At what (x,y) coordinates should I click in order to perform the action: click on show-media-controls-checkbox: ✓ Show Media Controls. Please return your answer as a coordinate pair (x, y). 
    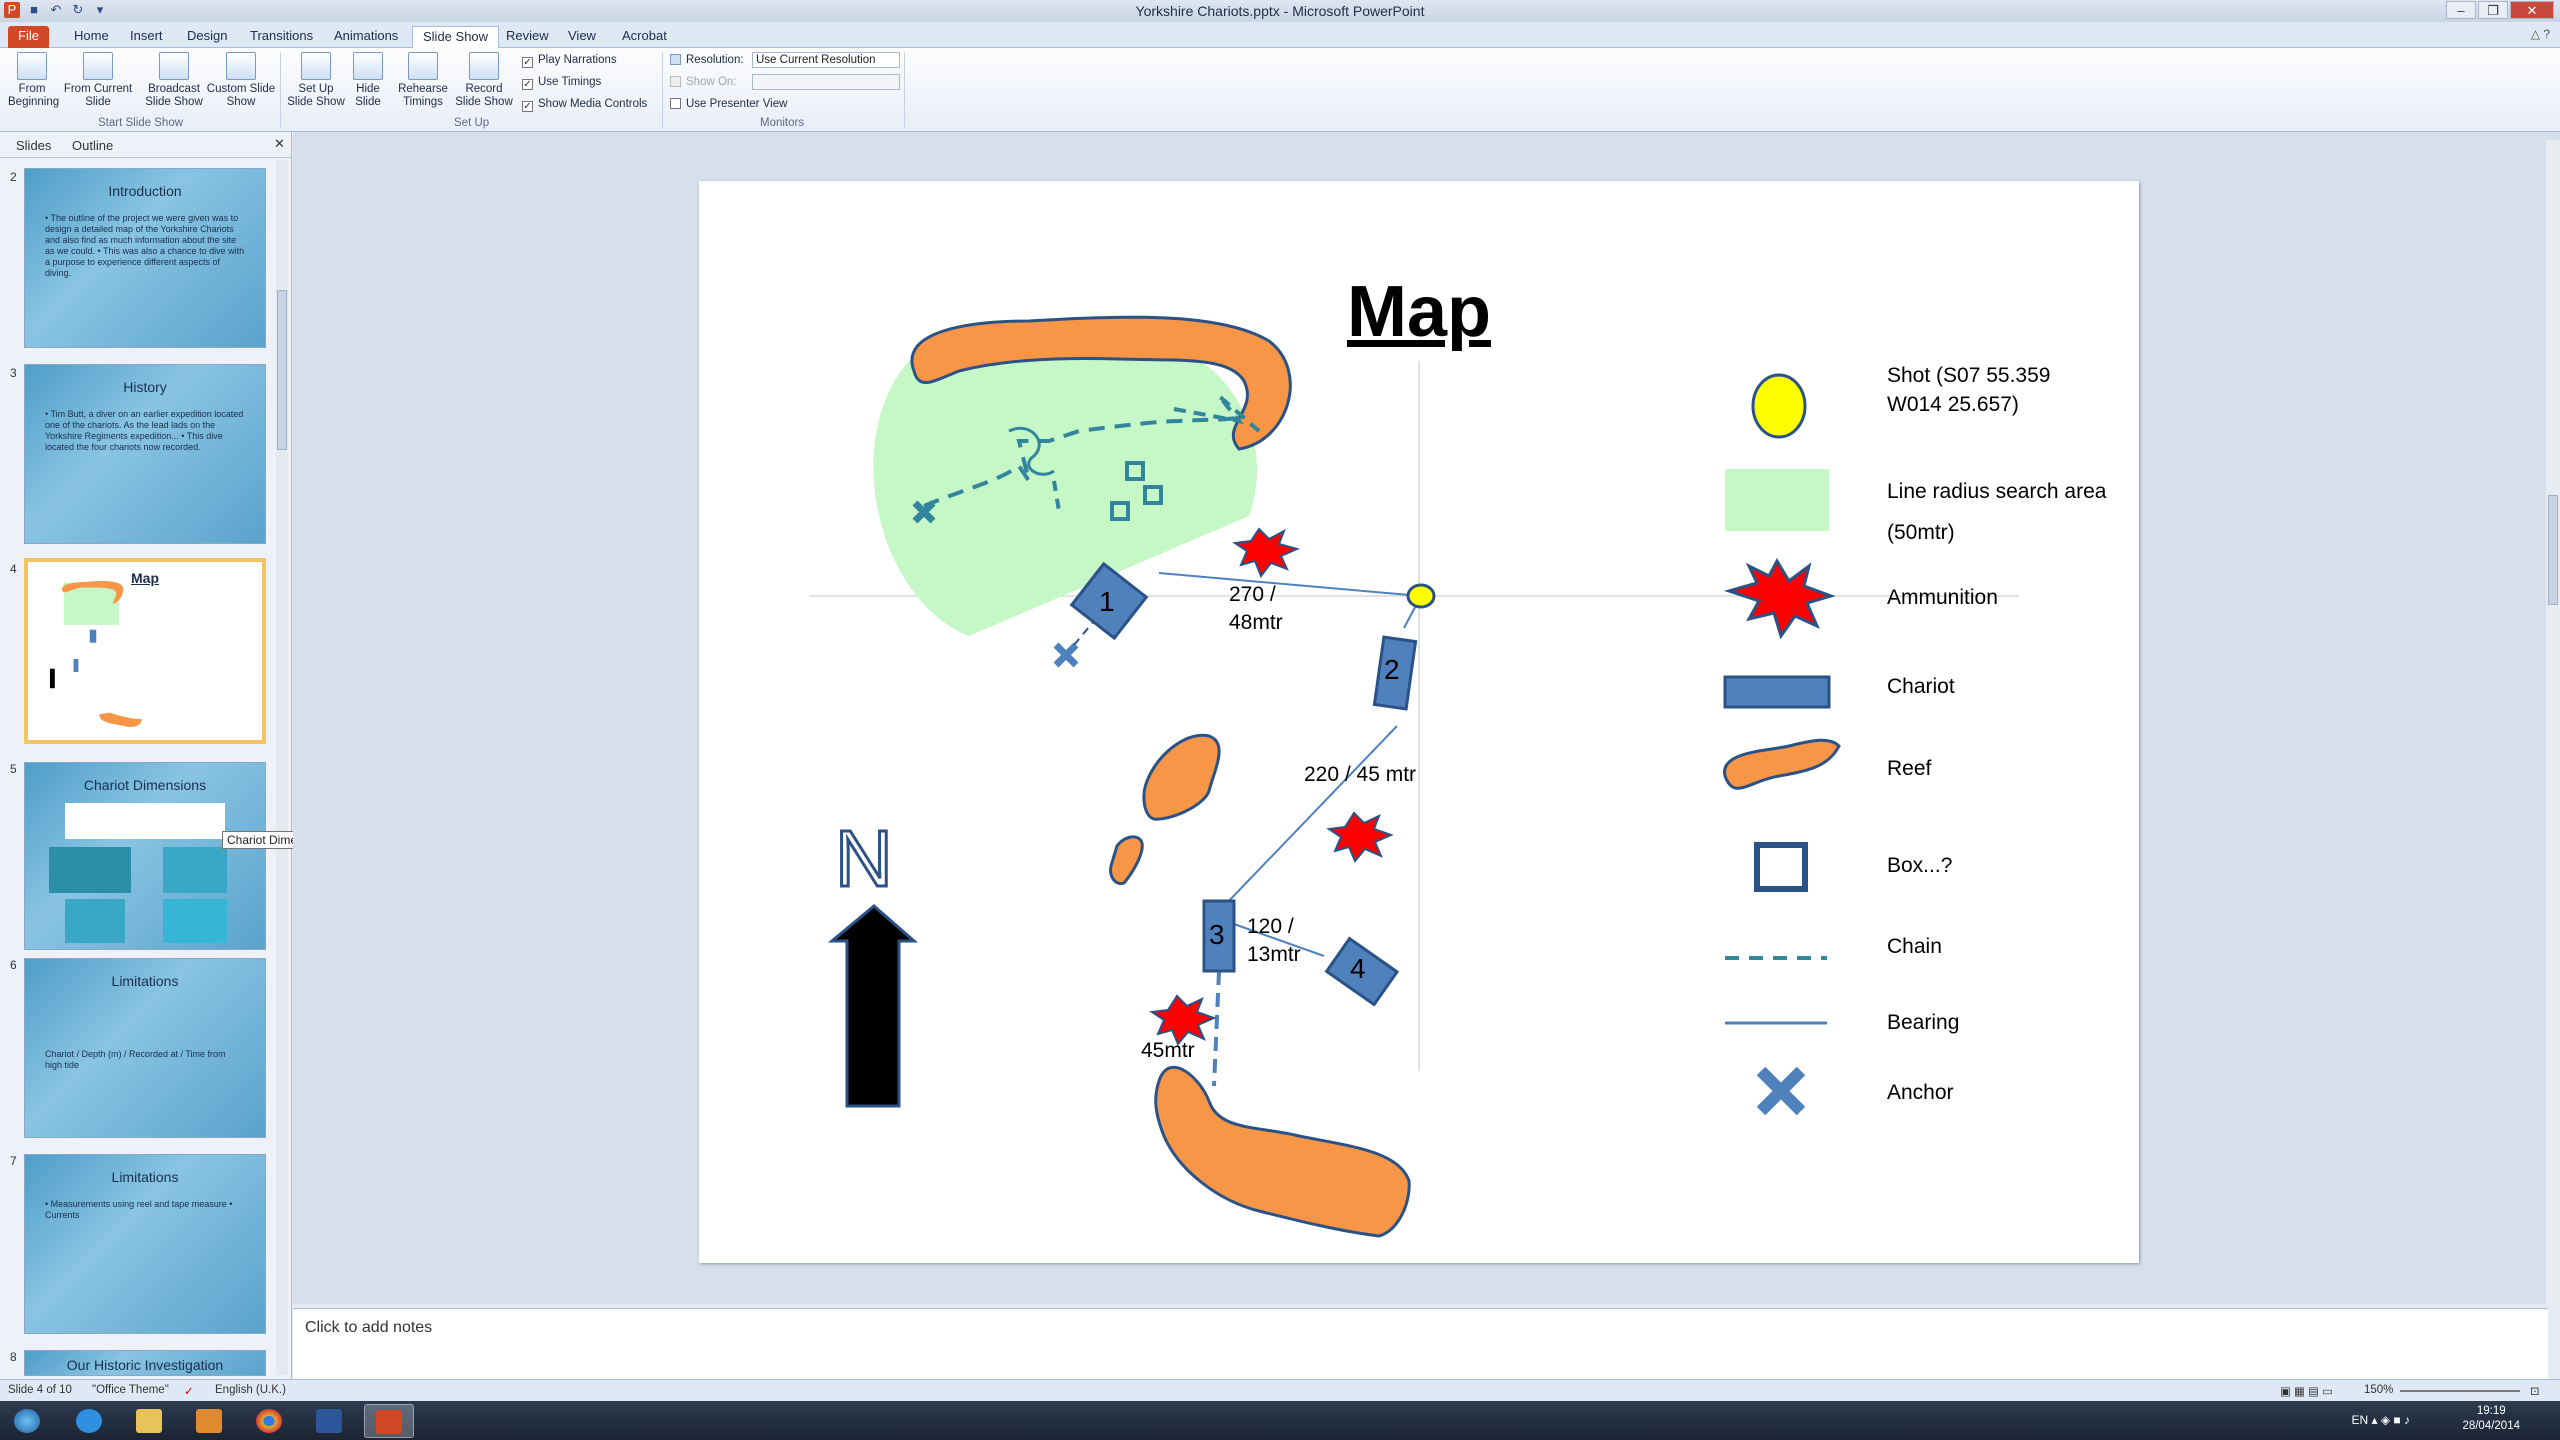
    Looking at the image, I should click on (584, 105).